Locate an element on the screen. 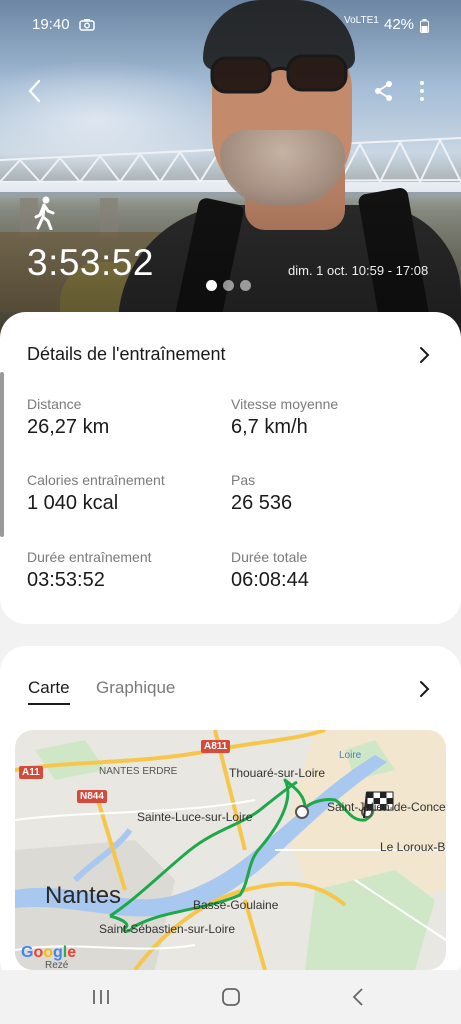 Image resolution: width=461 pixels, height=1024 pixels. road-badge-a811: A811 is located at coordinates (216, 746).